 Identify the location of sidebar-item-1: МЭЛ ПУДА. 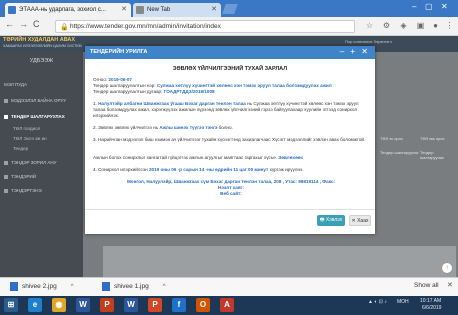
(15, 84).